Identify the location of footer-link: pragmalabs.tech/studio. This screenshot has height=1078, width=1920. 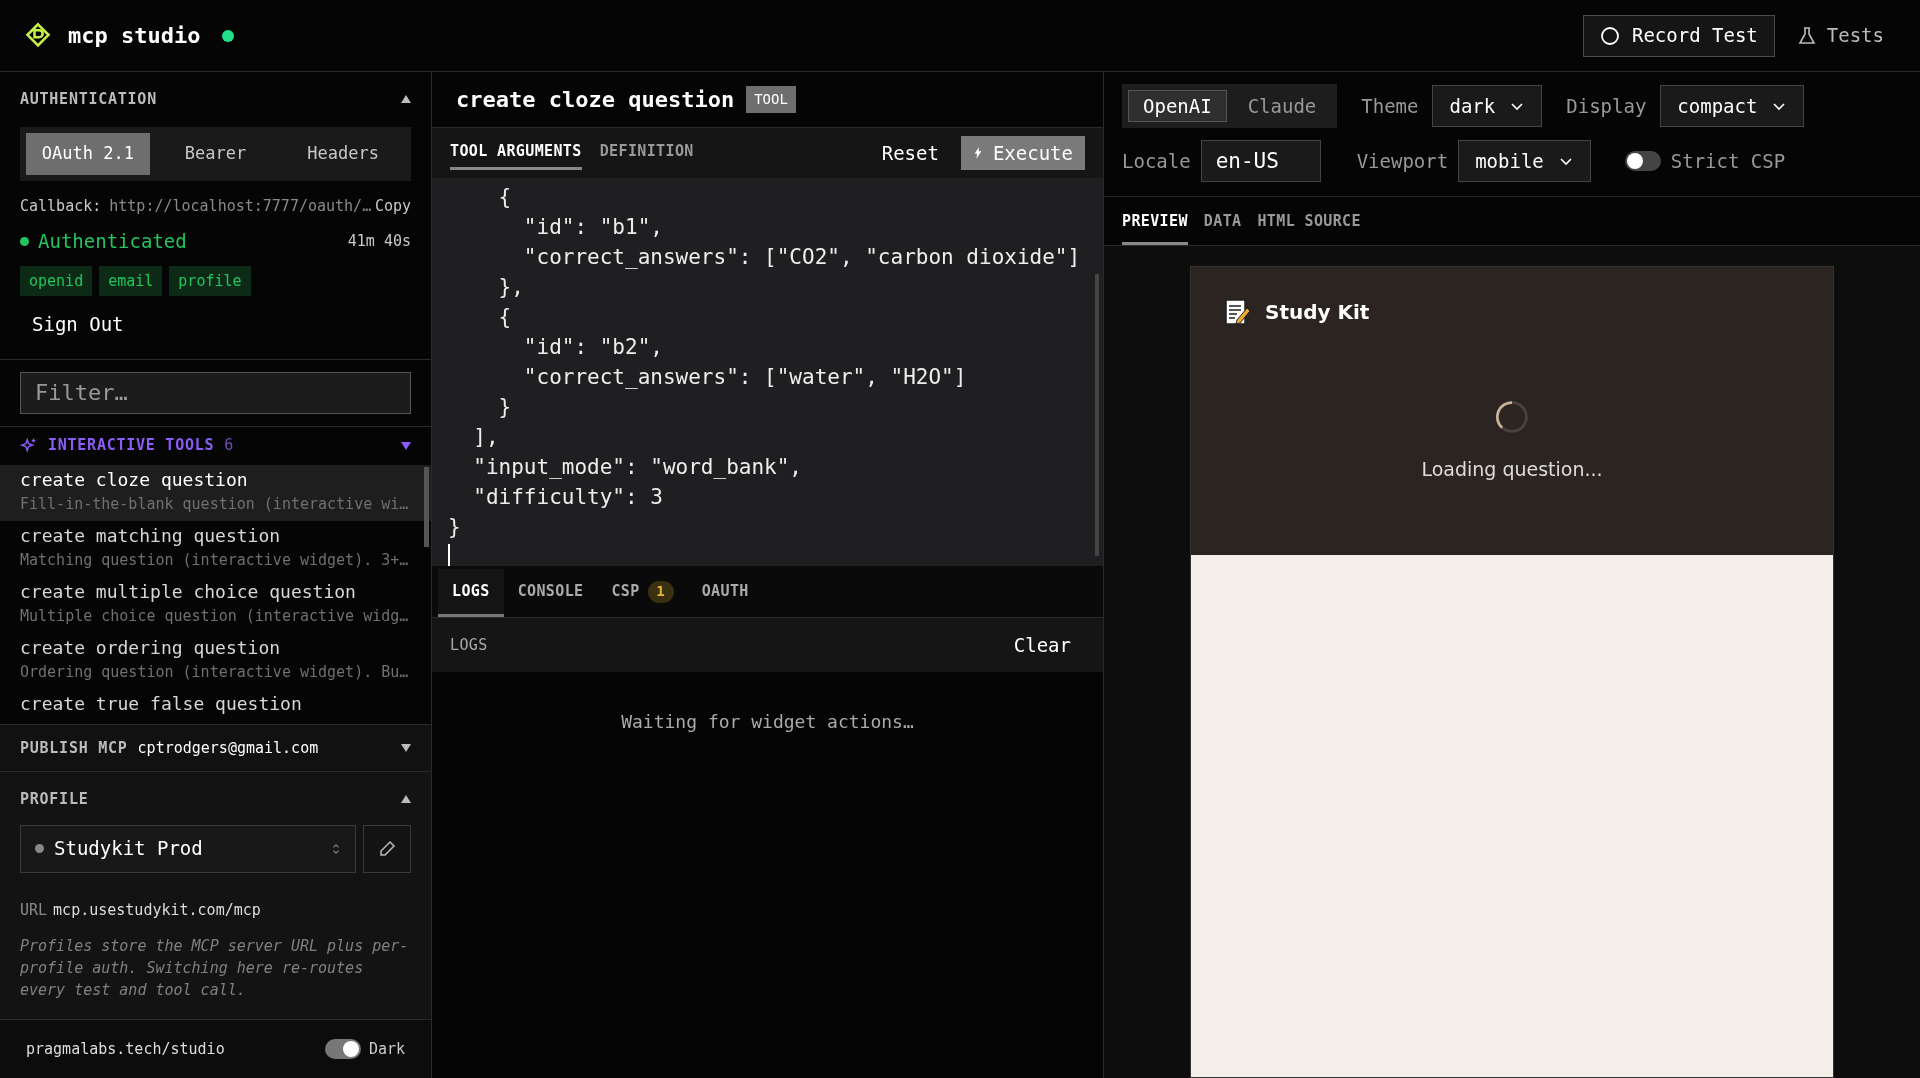
(125, 1049).